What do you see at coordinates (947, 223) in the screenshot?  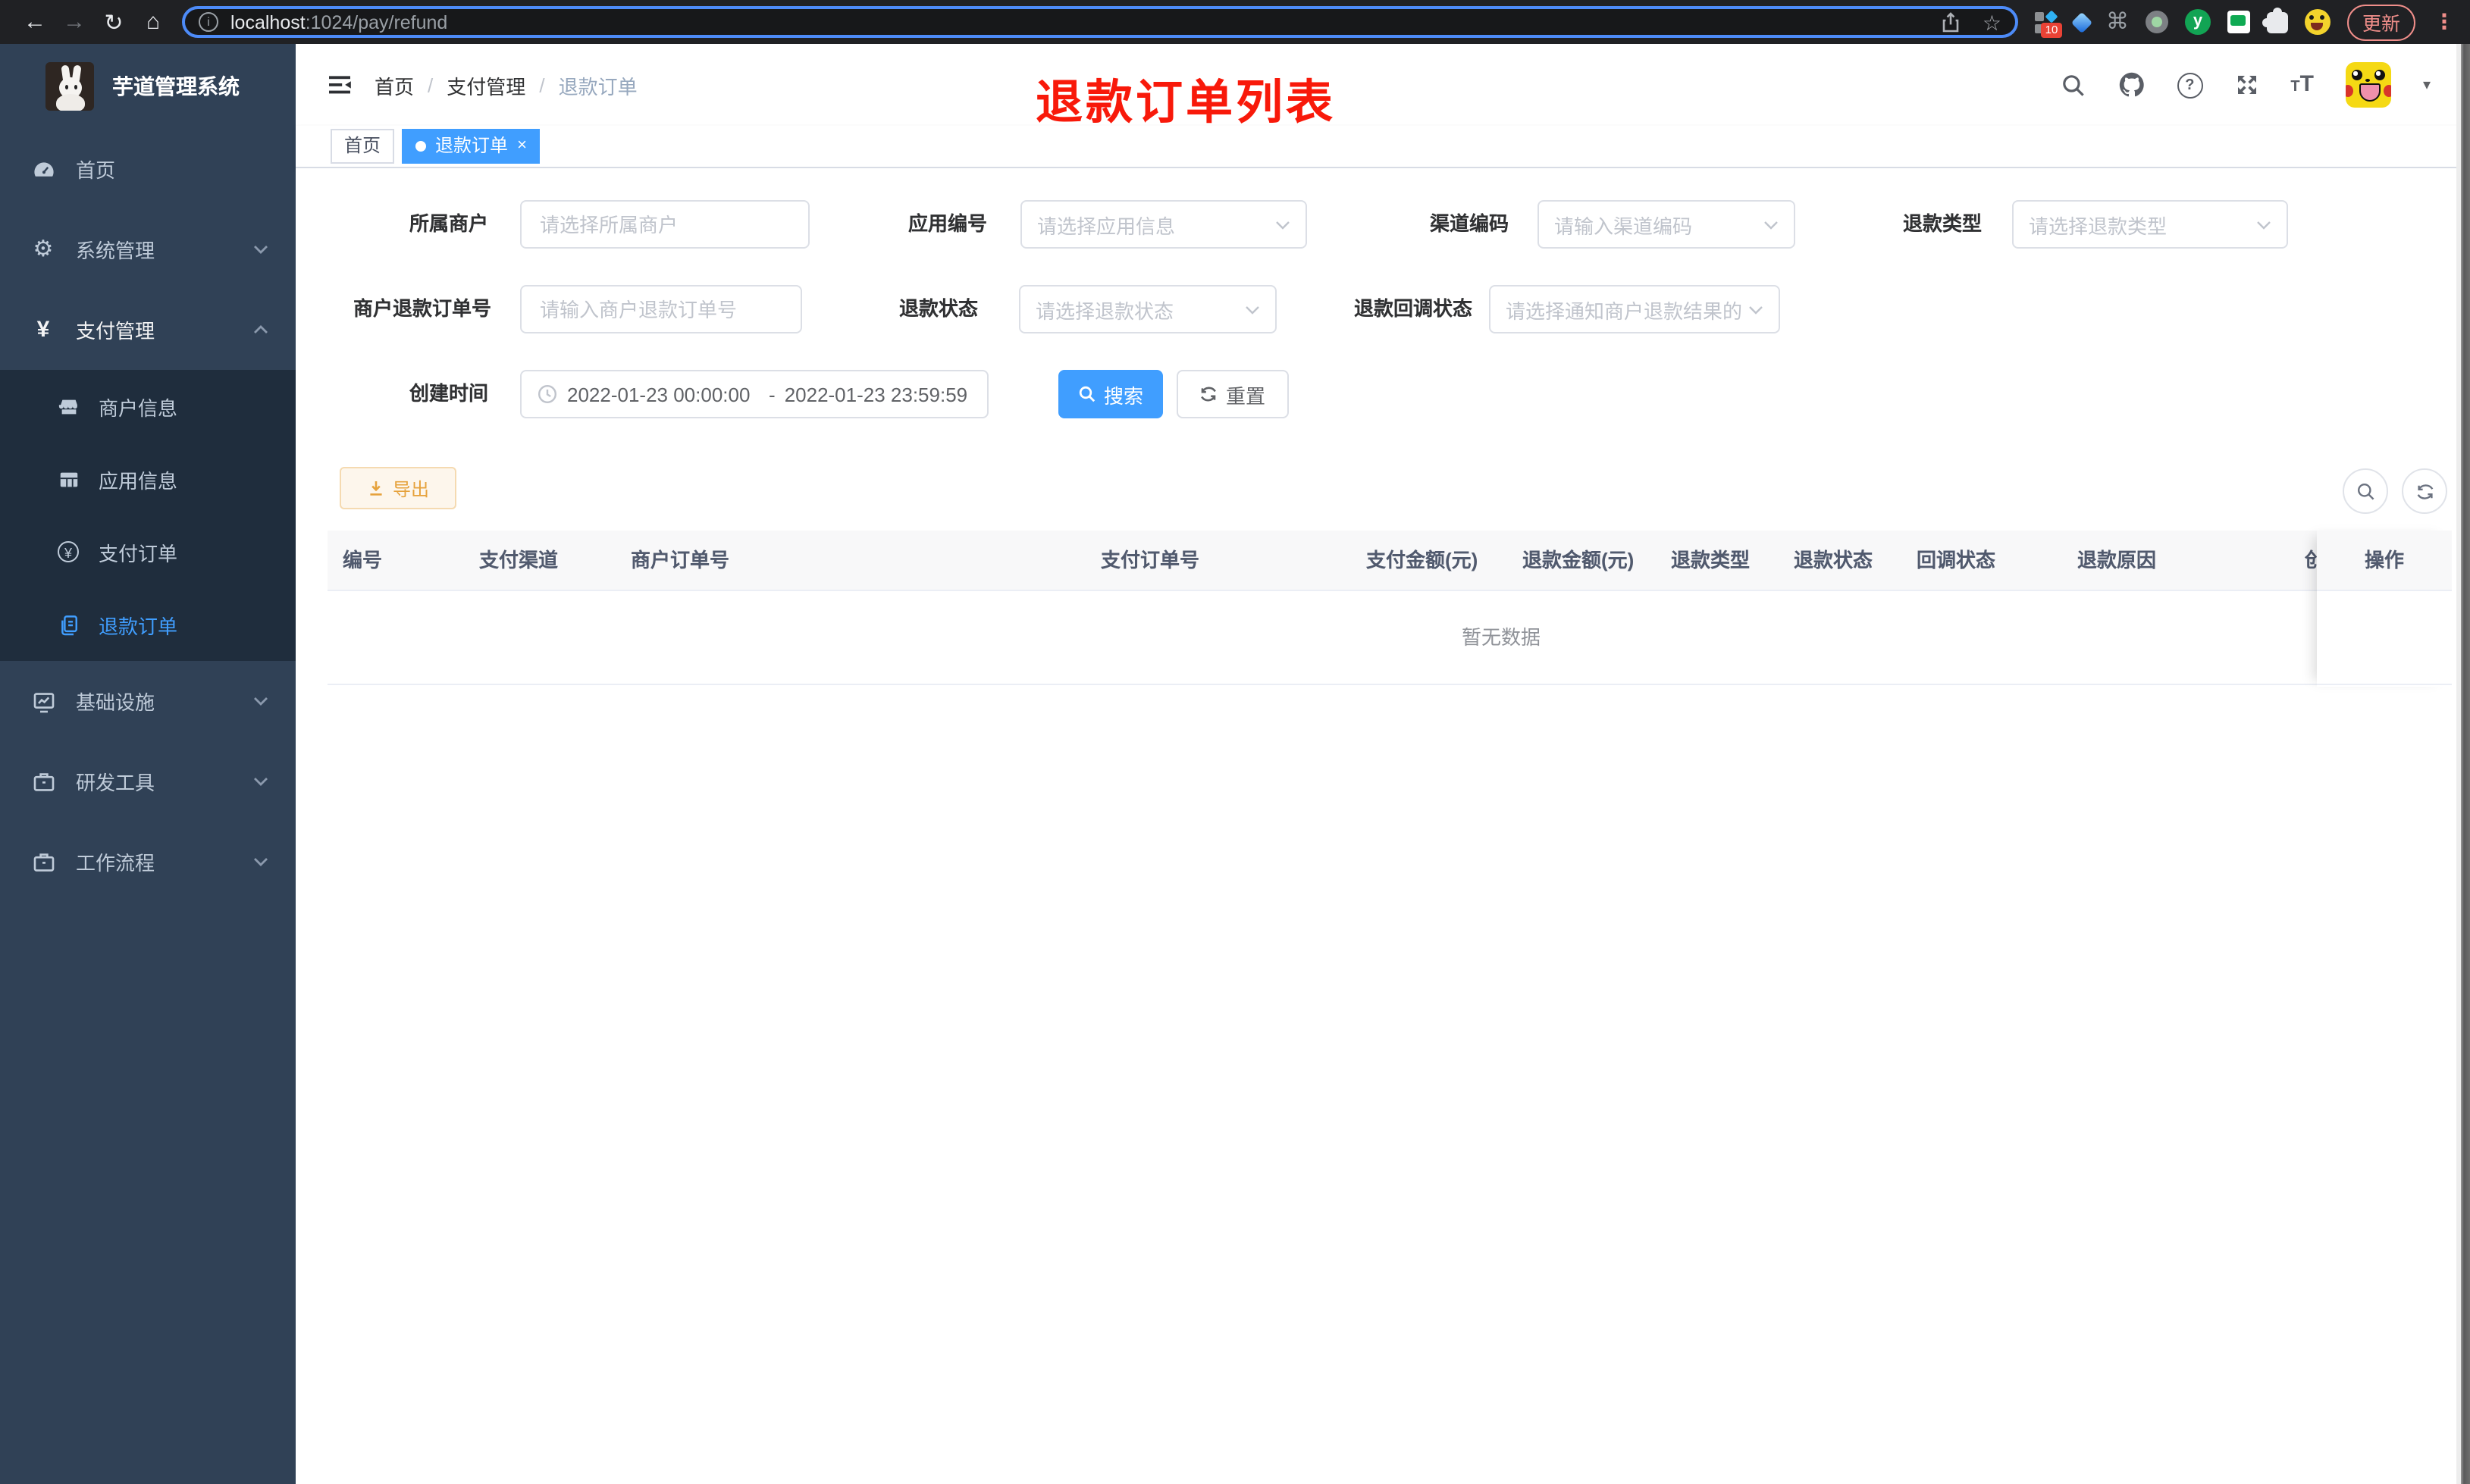 I see `filter-label-app: 应用编号` at bounding box center [947, 223].